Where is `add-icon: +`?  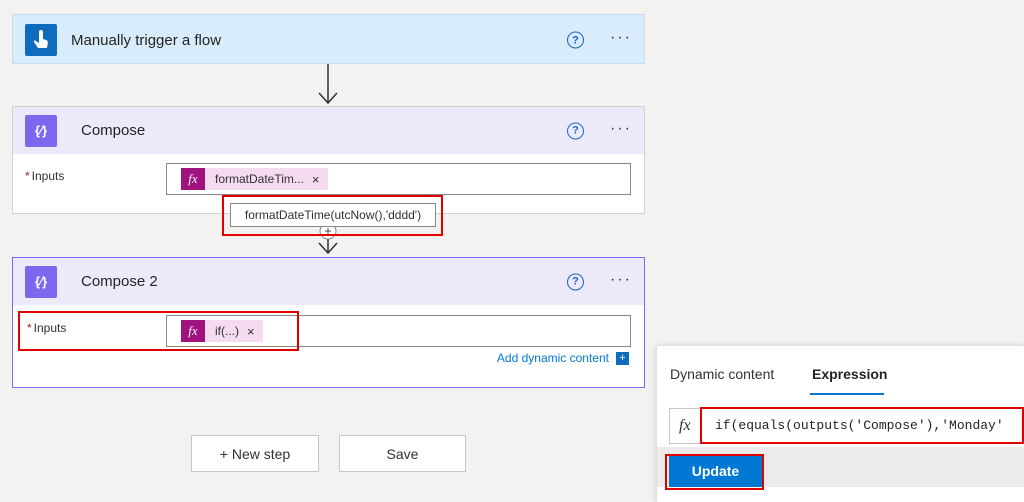
add-icon: + is located at coordinates (622, 358).